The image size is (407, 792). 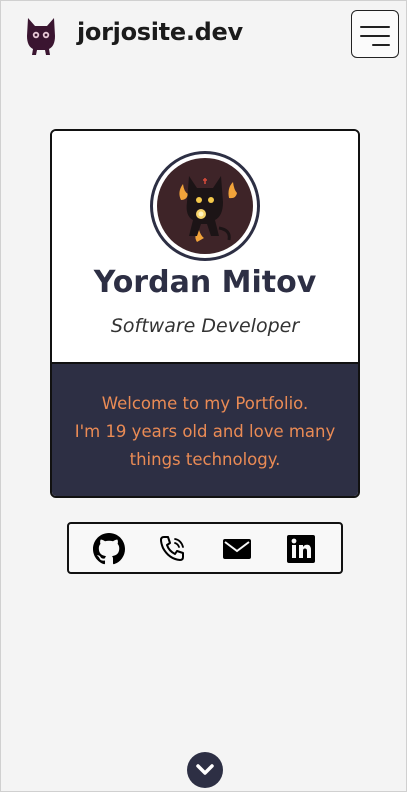 What do you see at coordinates (160, 32) in the screenshot?
I see `site-title: jorjosite.dev` at bounding box center [160, 32].